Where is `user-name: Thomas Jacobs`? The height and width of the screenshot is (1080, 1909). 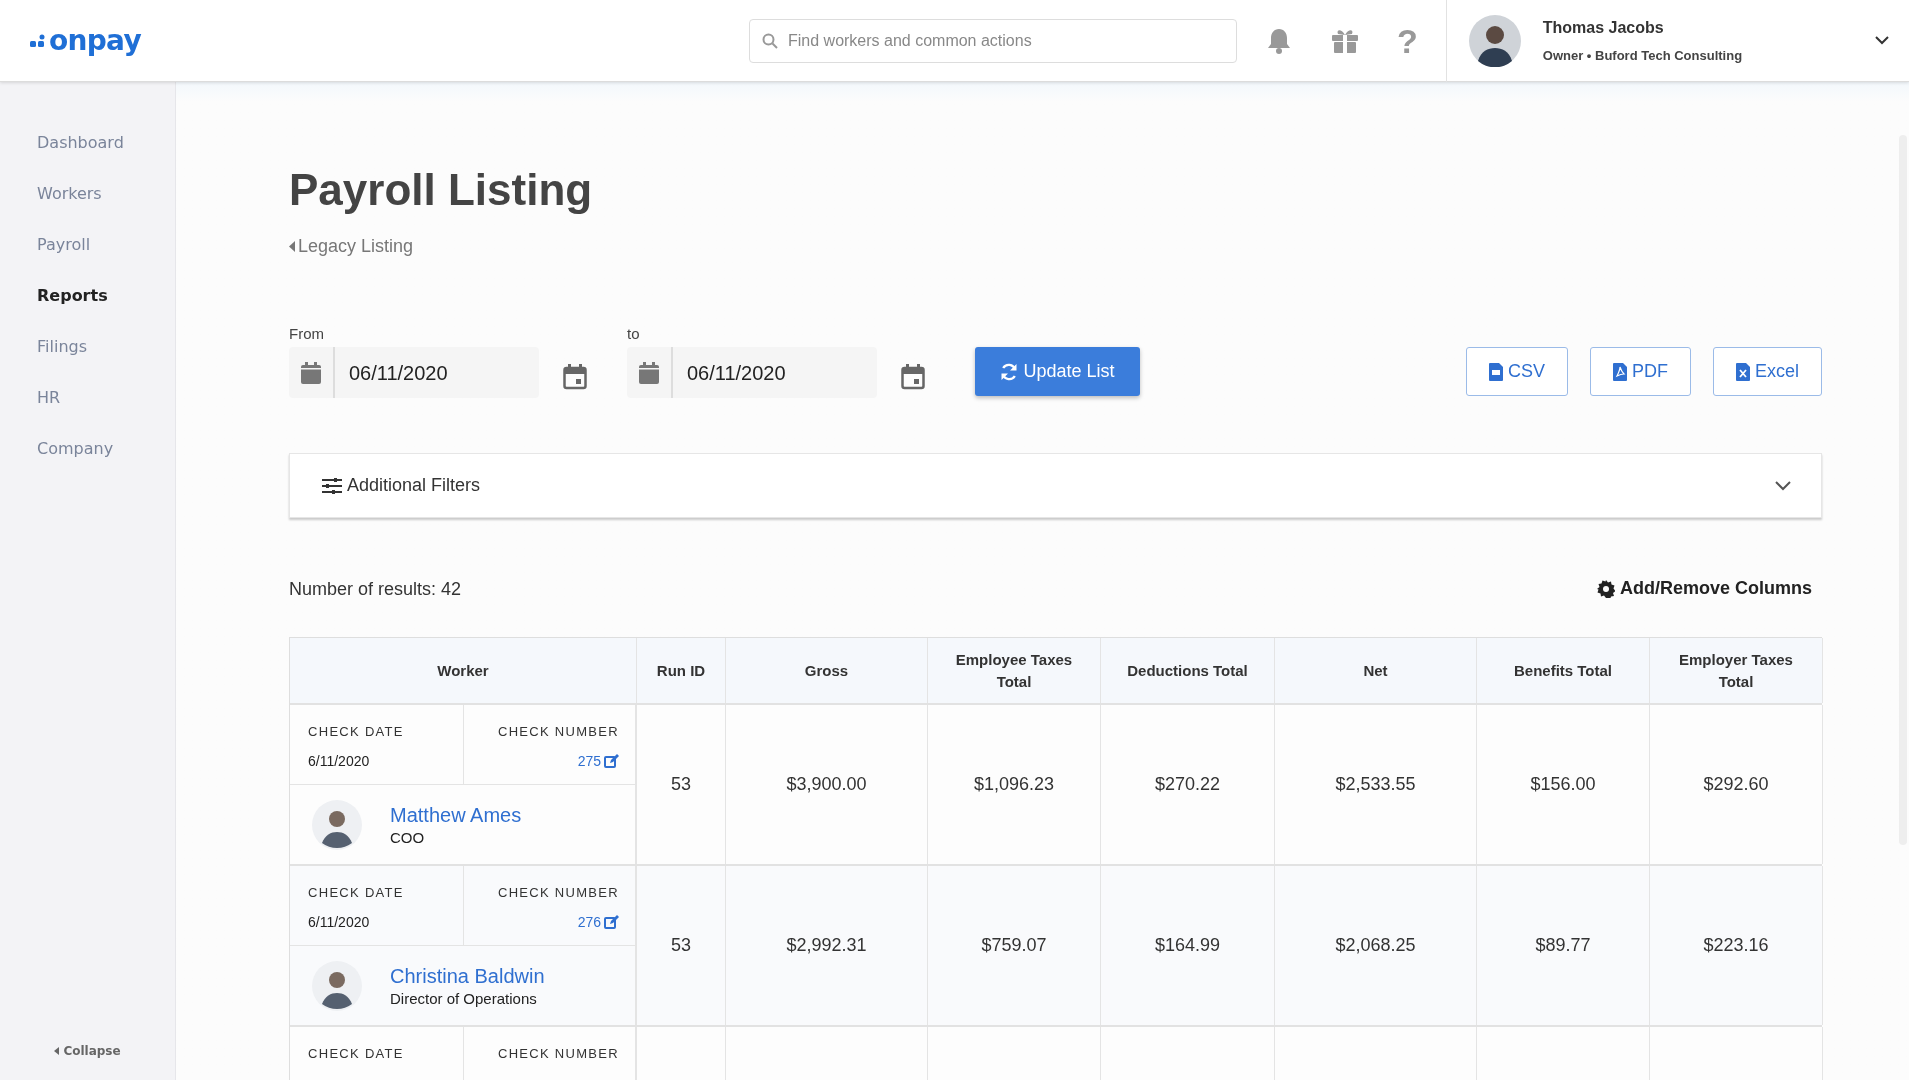
user-name: Thomas Jacobs is located at coordinates (1603, 27).